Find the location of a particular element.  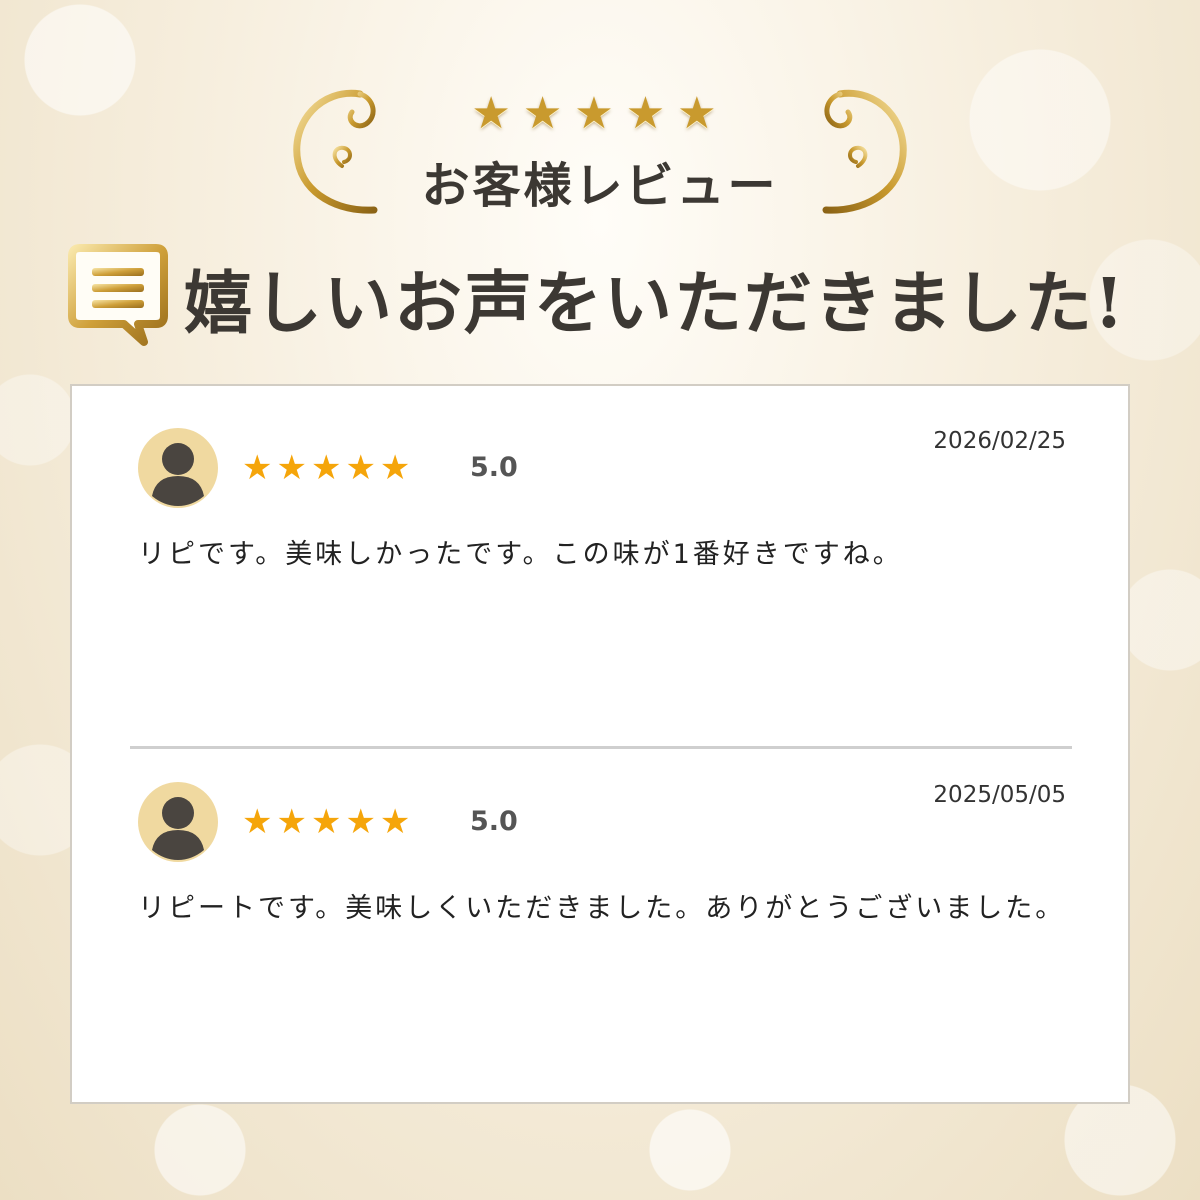

review-comment: リピートです。美味しくいただきました。ありがとうございました。 is located at coordinates (602, 908).